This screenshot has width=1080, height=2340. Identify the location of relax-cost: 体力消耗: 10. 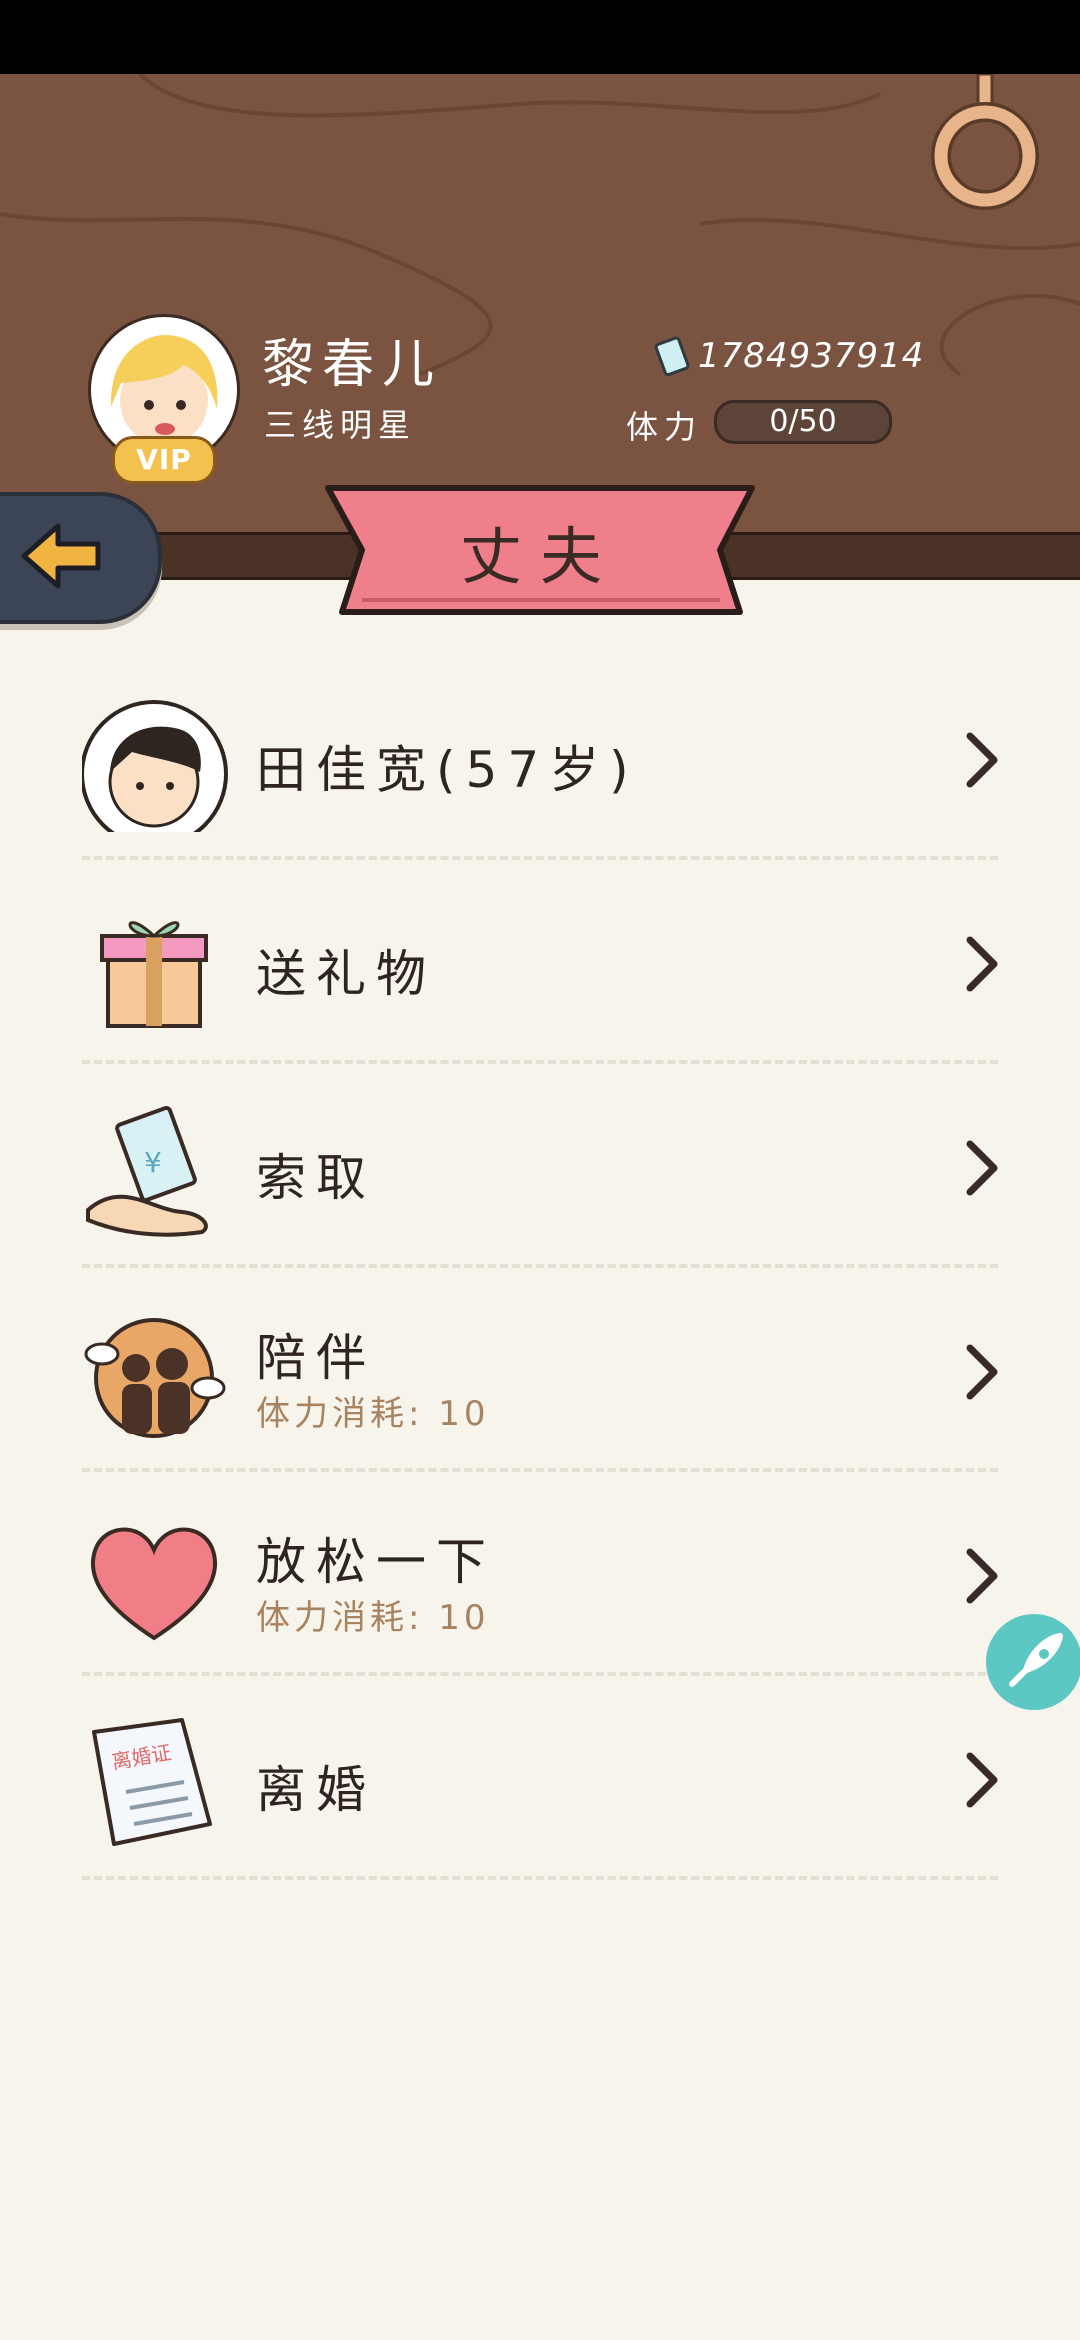
(373, 1618).